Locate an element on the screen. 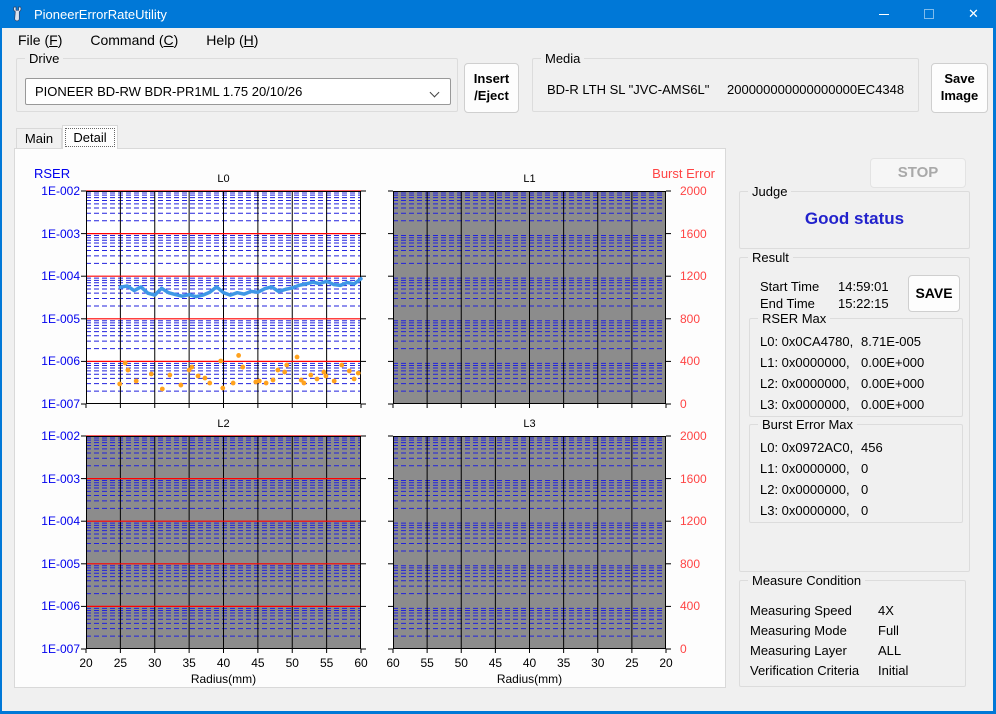 The width and height of the screenshot is (996, 714). y-left-tick-0-4: 1E-006 is located at coordinates (60, 361).